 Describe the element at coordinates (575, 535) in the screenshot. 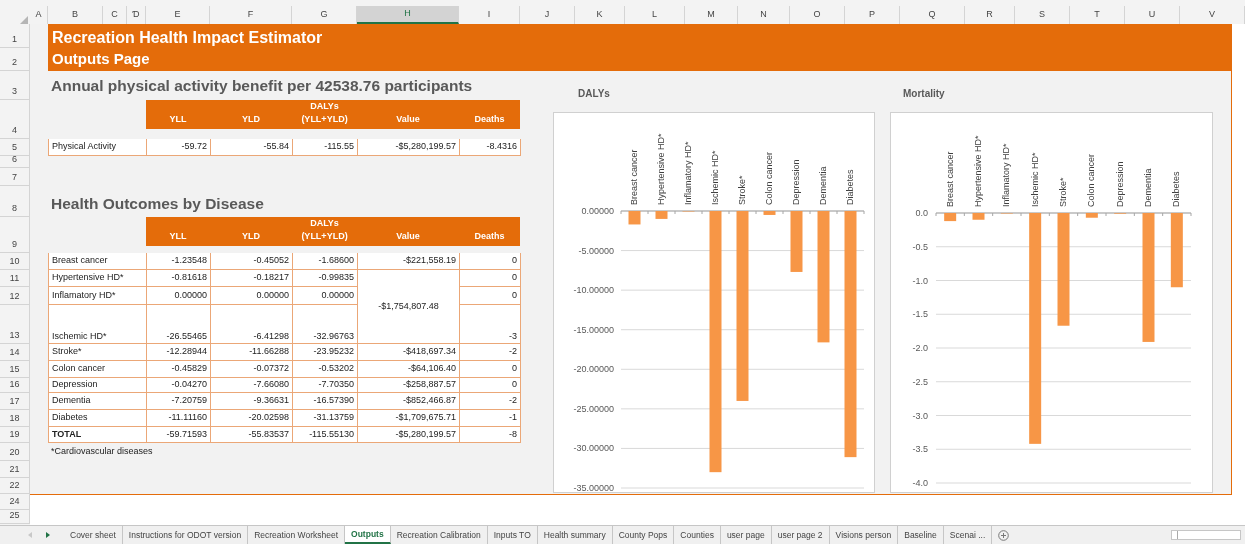

I see `sheet-tab: Health summary` at that location.